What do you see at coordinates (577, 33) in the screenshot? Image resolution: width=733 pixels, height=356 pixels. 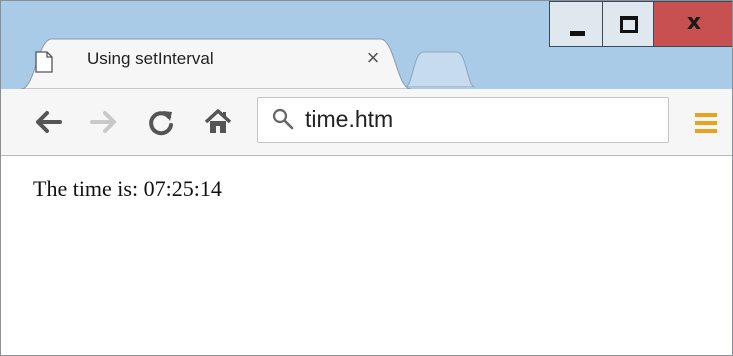 I see `minimize-icon` at bounding box center [577, 33].